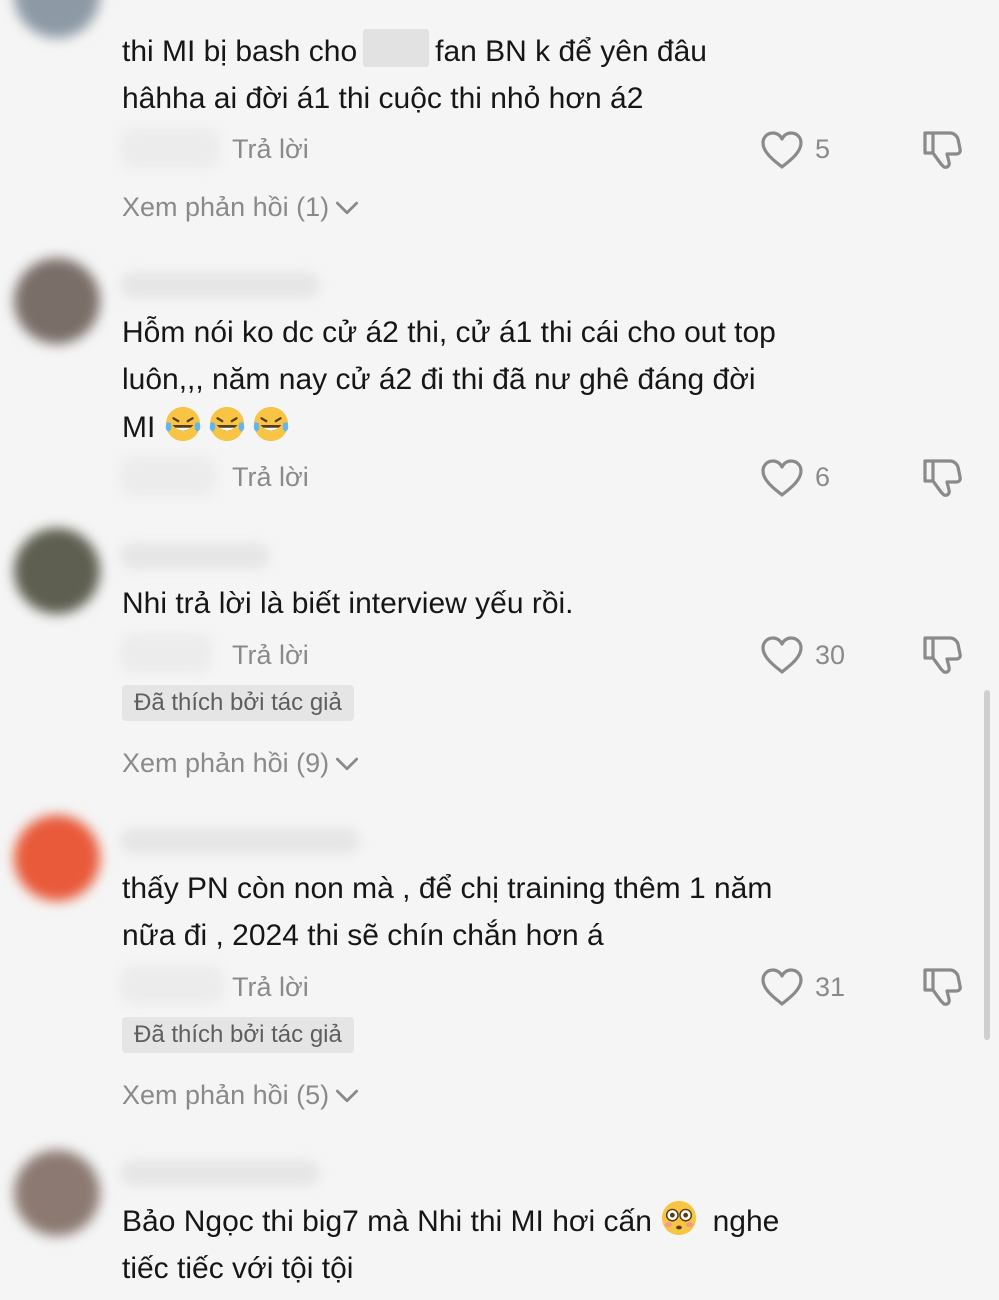 The height and width of the screenshot is (1300, 999). I want to click on censored-word, so click(396, 48).